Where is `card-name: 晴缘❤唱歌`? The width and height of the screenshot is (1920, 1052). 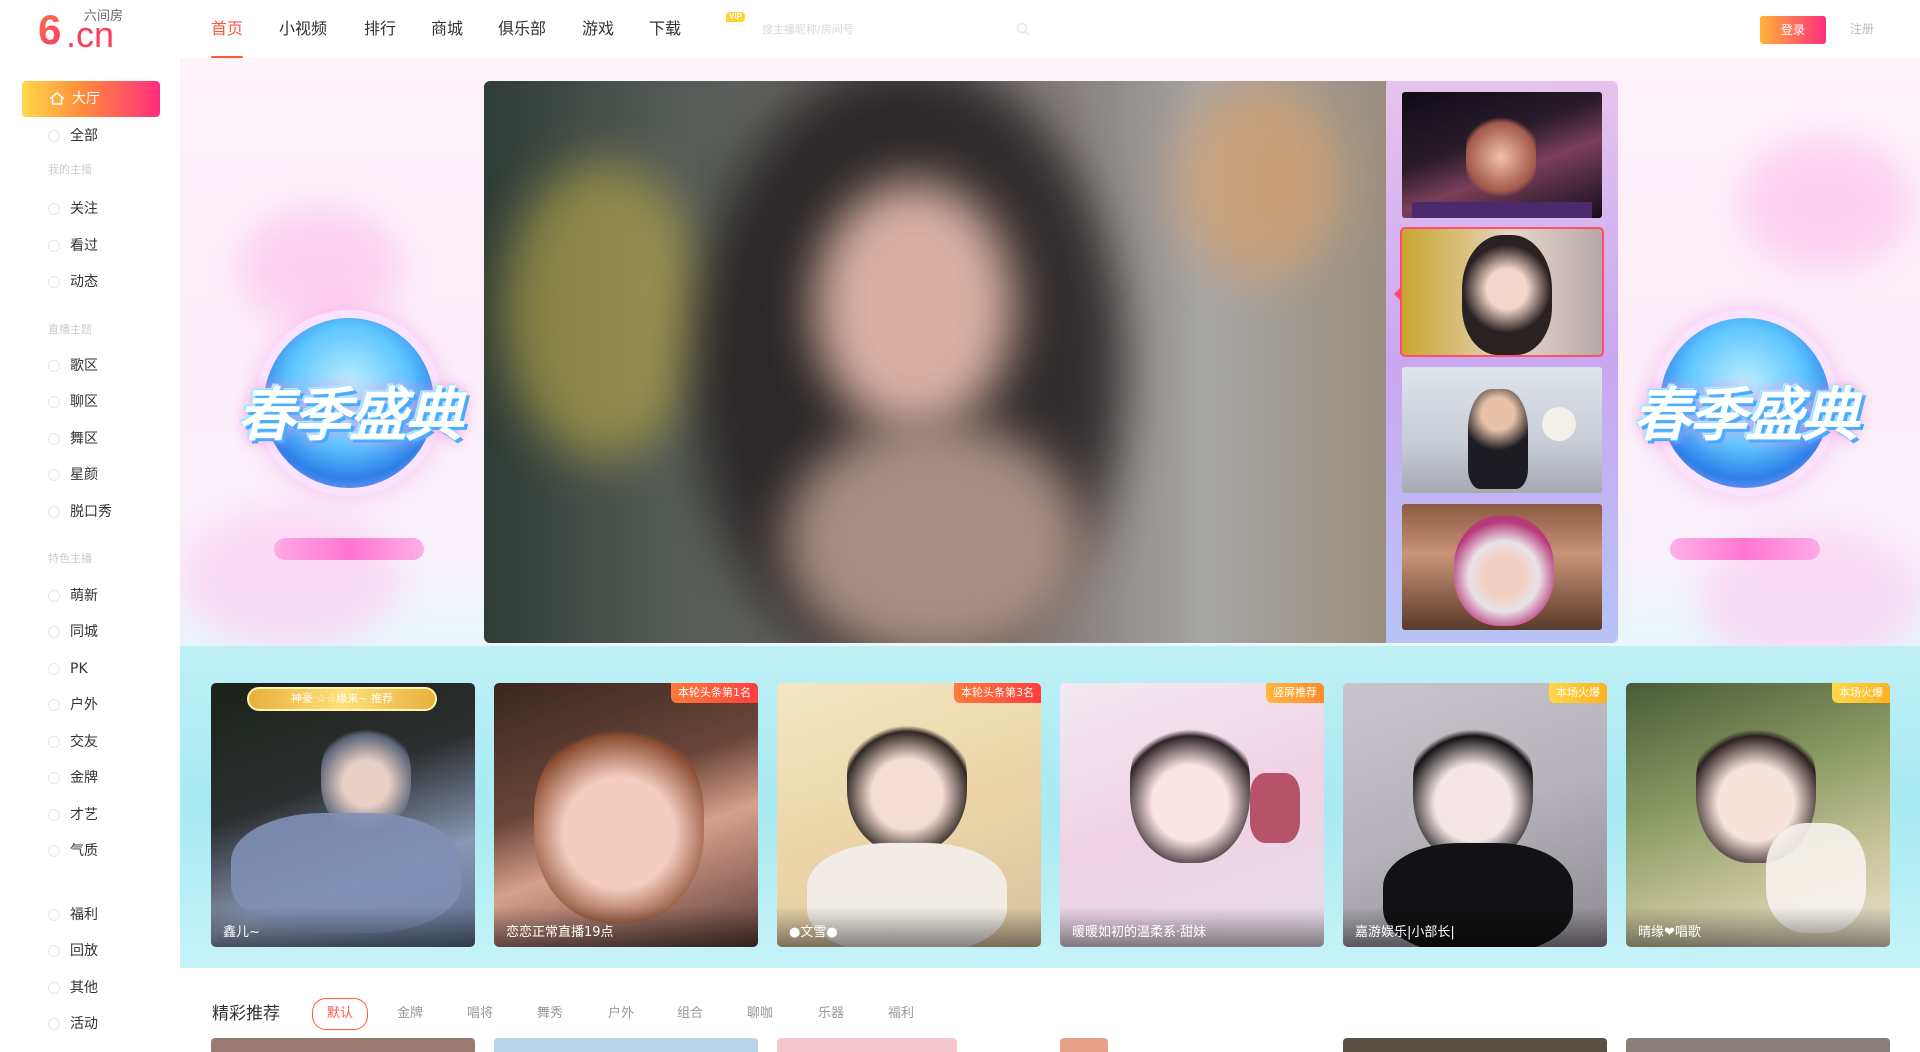
card-name: 晴缘❤唱歌 is located at coordinates (1758, 927).